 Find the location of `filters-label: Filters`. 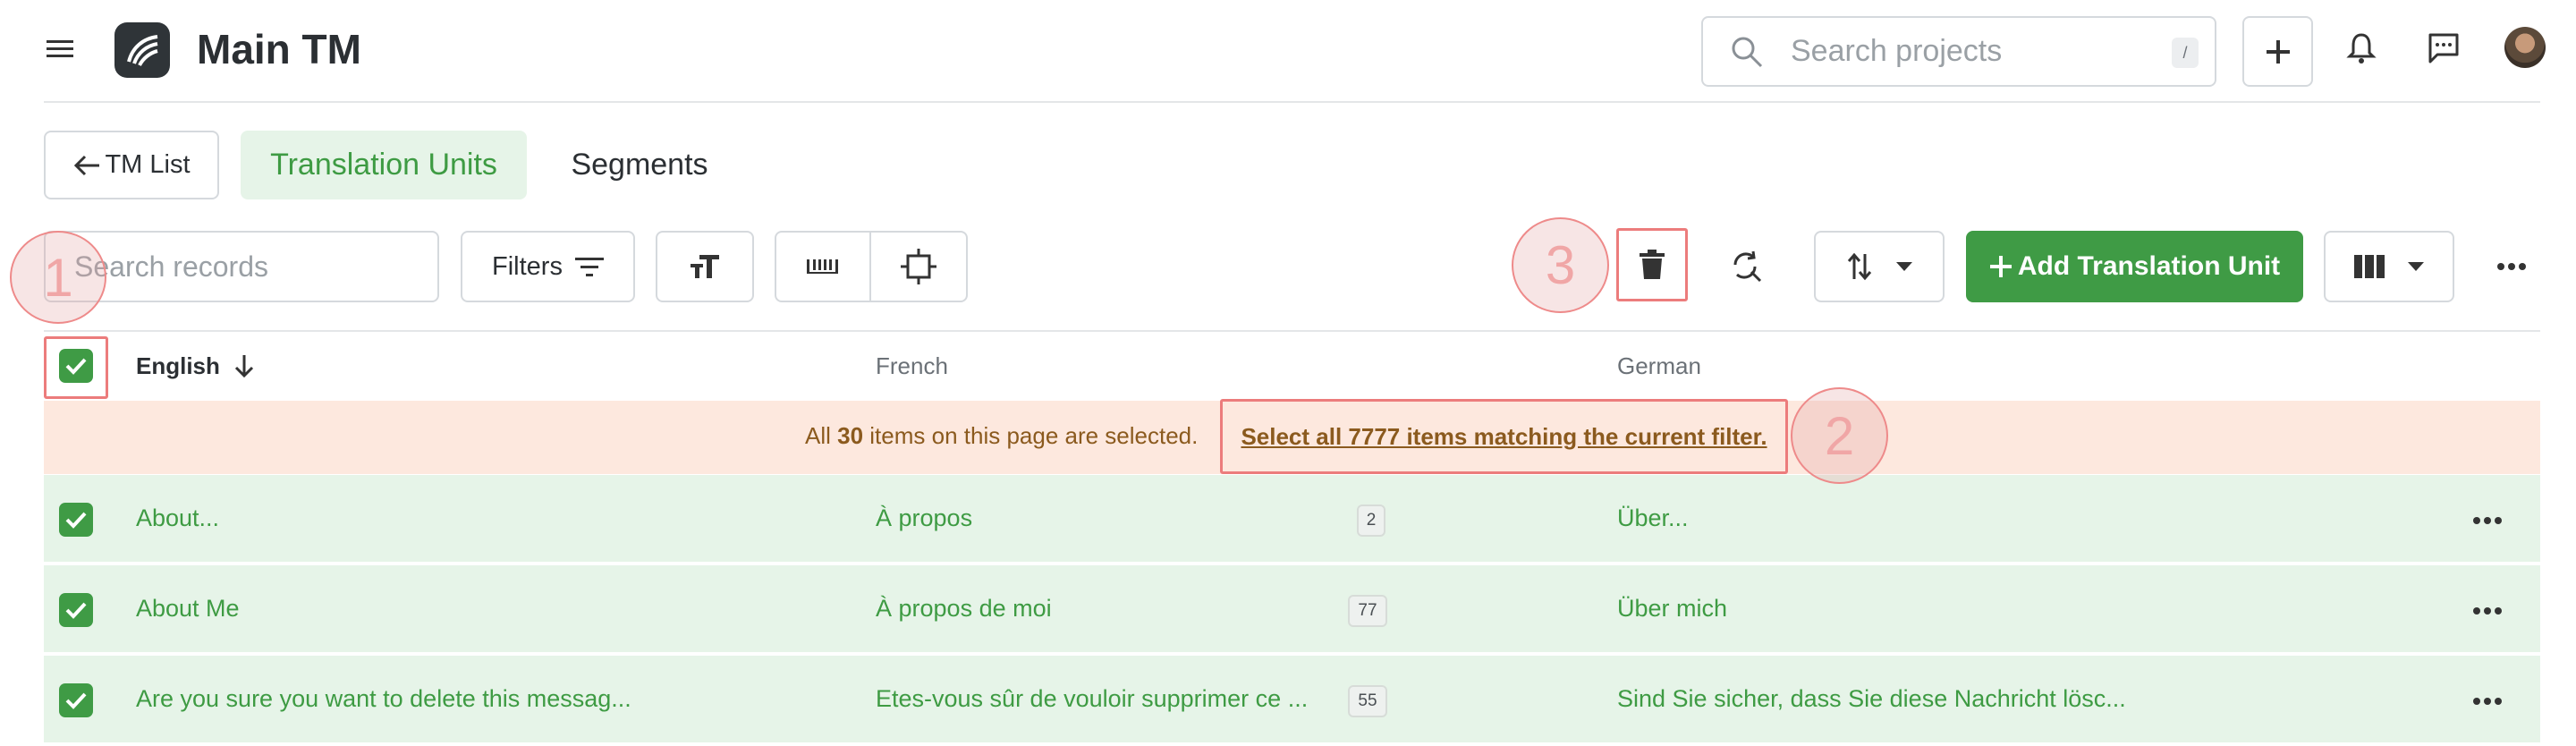

filters-label: Filters is located at coordinates (527, 266).